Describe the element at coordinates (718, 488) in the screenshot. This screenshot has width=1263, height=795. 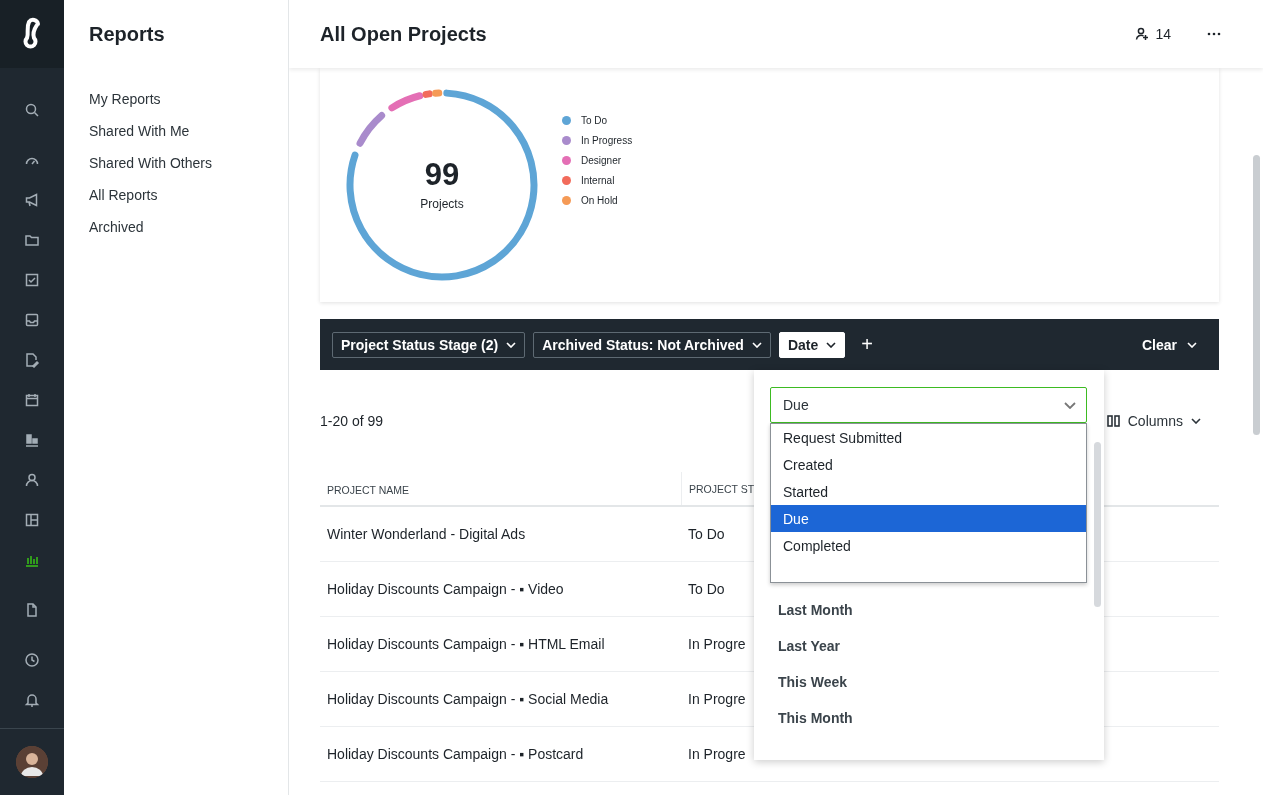
I see `column-header: PROJECT ST` at that location.